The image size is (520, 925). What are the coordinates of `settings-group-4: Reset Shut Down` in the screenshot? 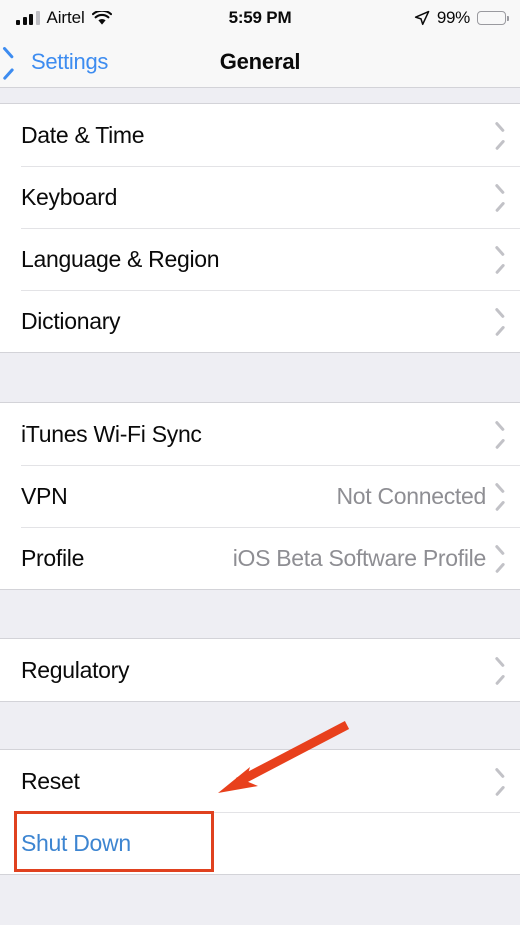 It's located at (260, 812).